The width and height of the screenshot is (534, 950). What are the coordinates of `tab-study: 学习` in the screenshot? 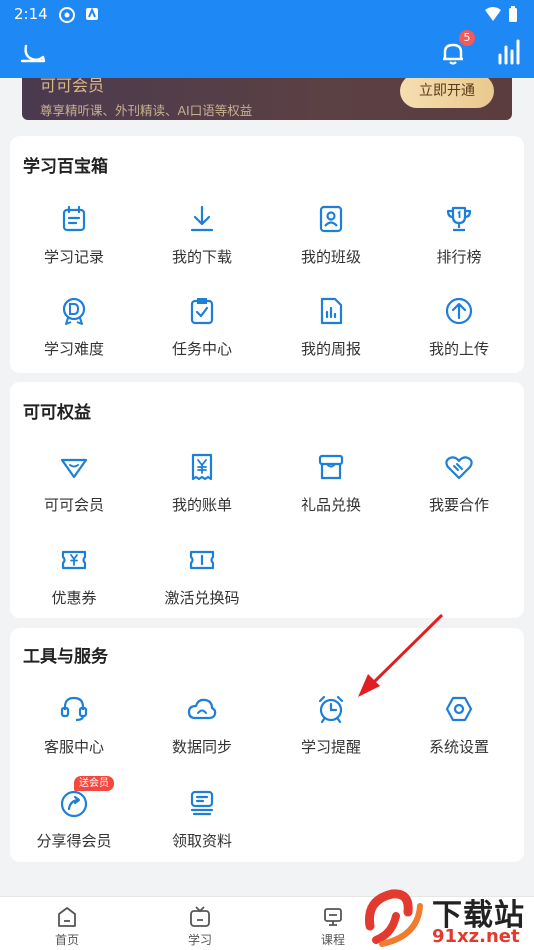 It's located at (200, 926).